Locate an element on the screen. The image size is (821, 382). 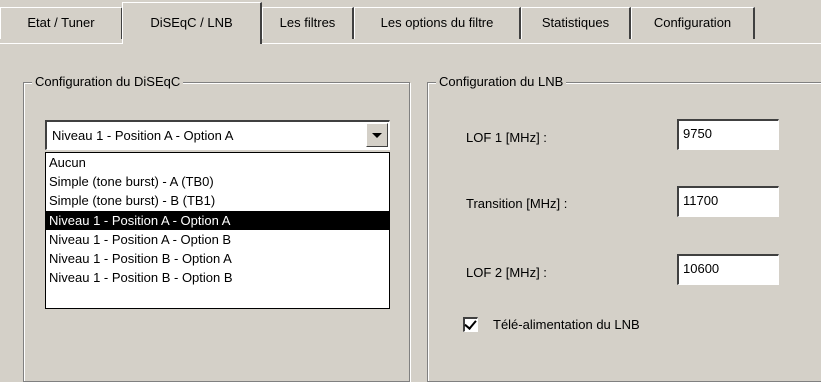
lof1-input: 9750 is located at coordinates (728, 134).